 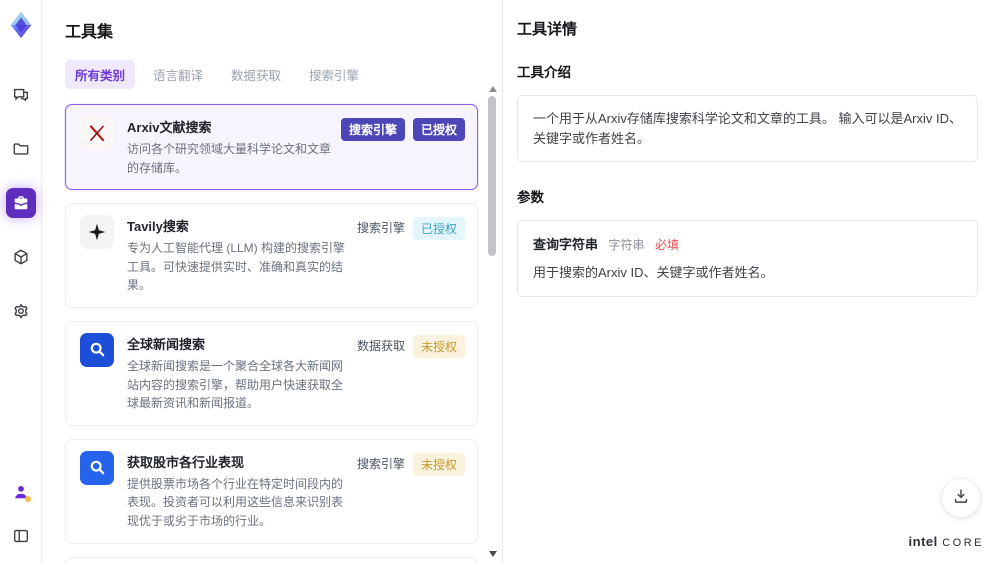 I want to click on gear-icon, so click(x=21, y=311).